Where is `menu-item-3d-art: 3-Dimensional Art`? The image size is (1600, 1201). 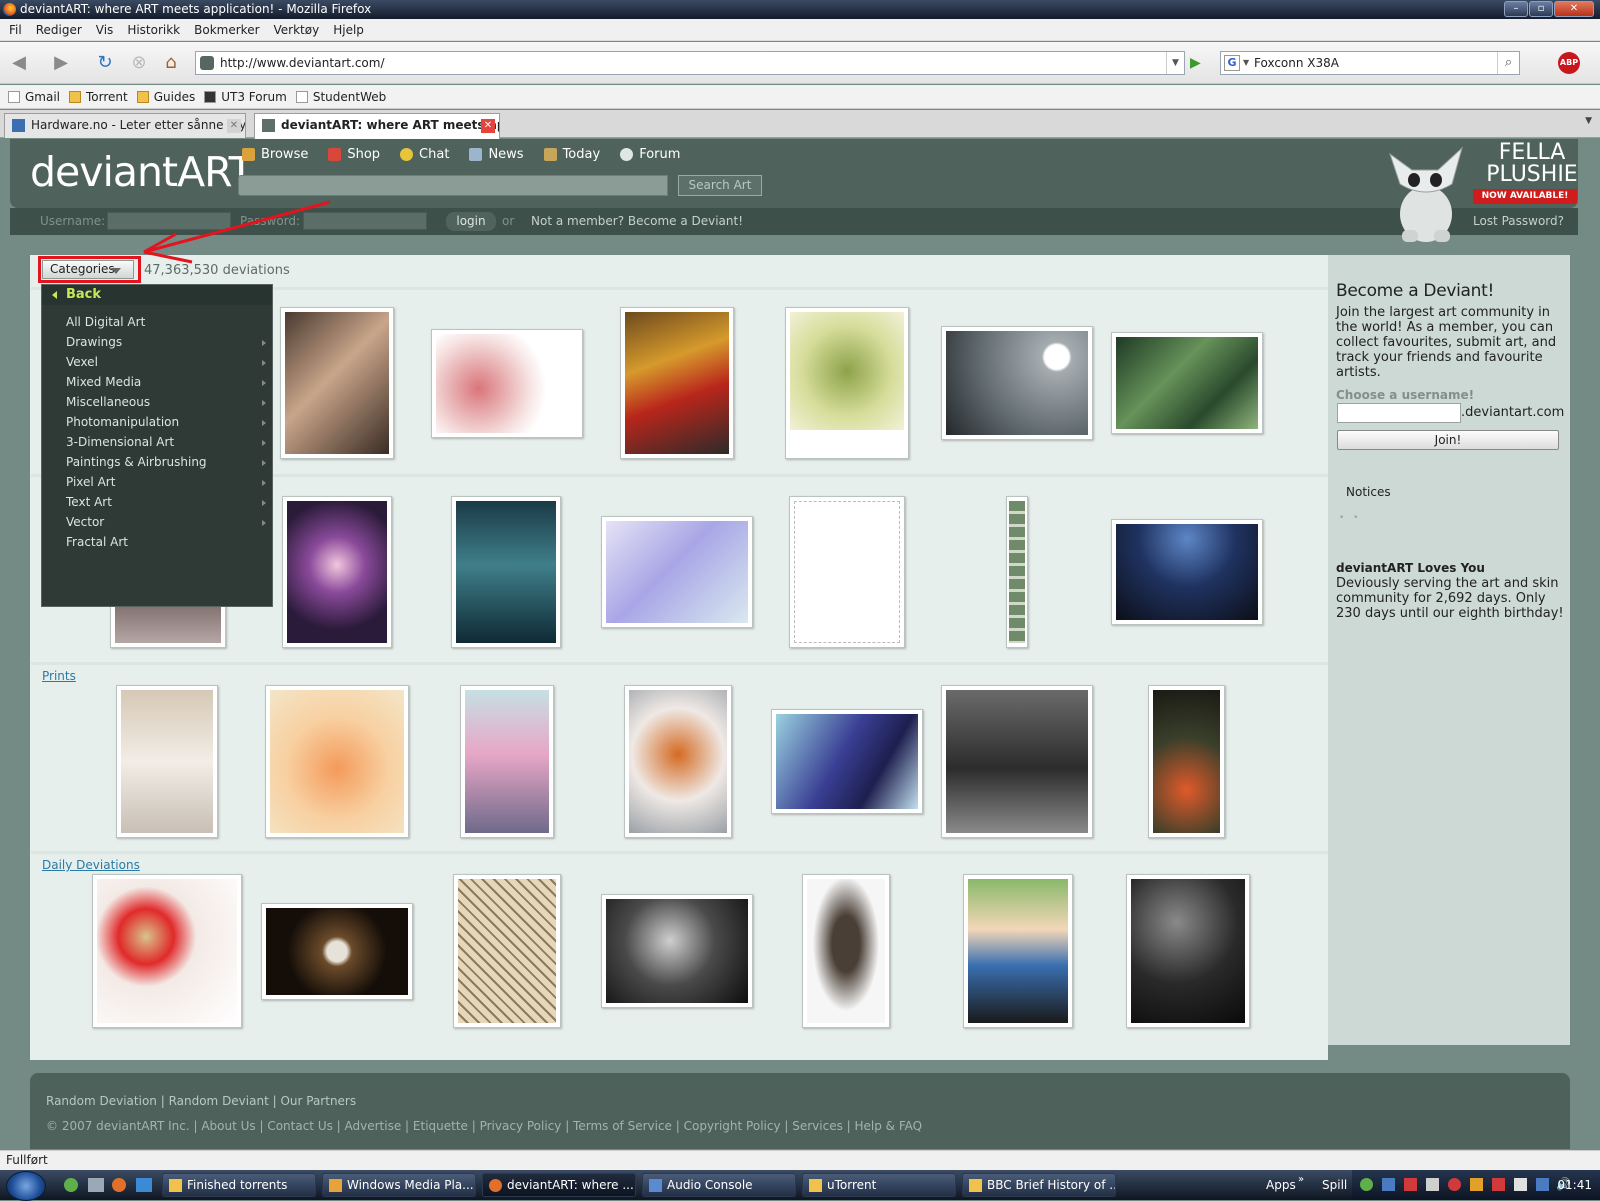 menu-item-3d-art: 3-Dimensional Art is located at coordinates (120, 442).